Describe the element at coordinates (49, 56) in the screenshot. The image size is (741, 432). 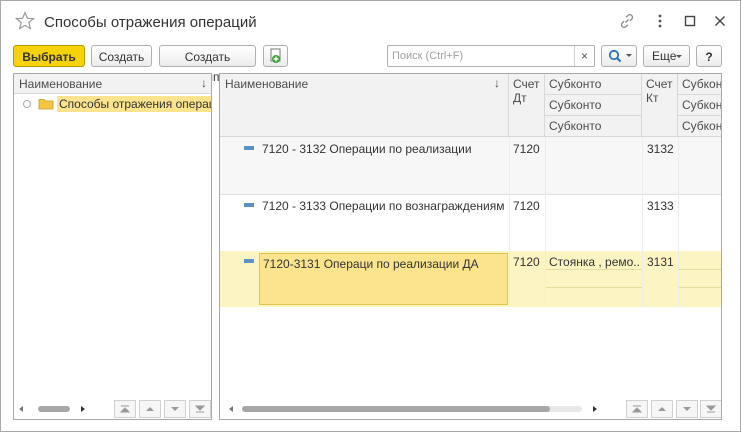
I see `select-button: Выбрать` at that location.